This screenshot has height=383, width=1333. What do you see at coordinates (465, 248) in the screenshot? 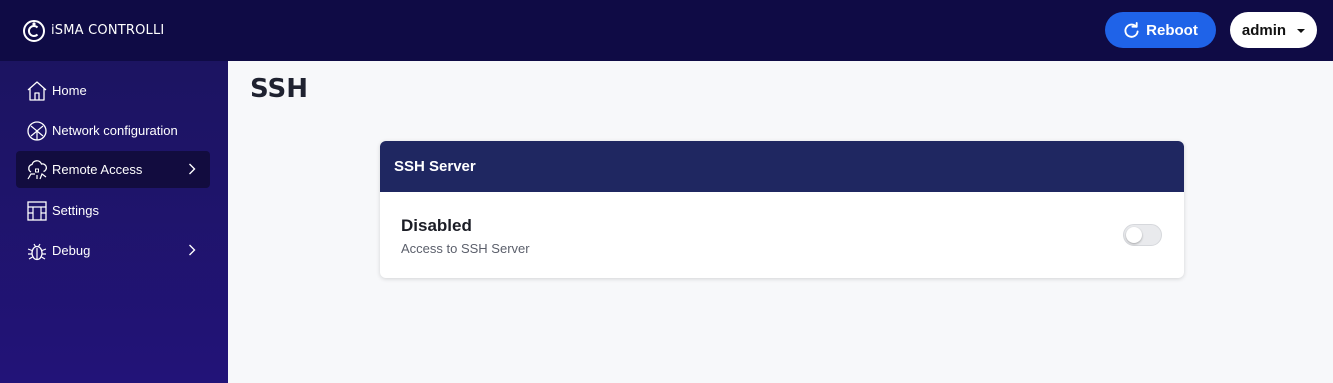
I see `ssh-status-description: Access to SSH Server` at bounding box center [465, 248].